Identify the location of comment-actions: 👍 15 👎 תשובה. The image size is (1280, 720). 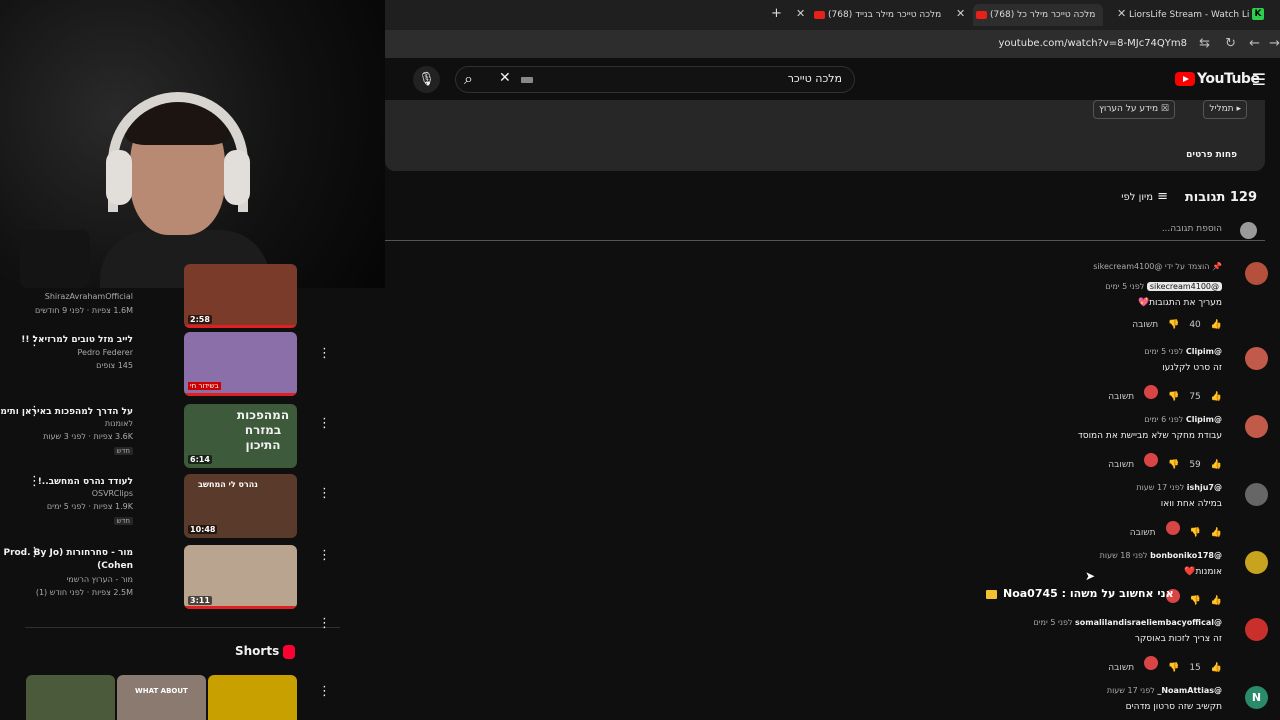
(1160, 664).